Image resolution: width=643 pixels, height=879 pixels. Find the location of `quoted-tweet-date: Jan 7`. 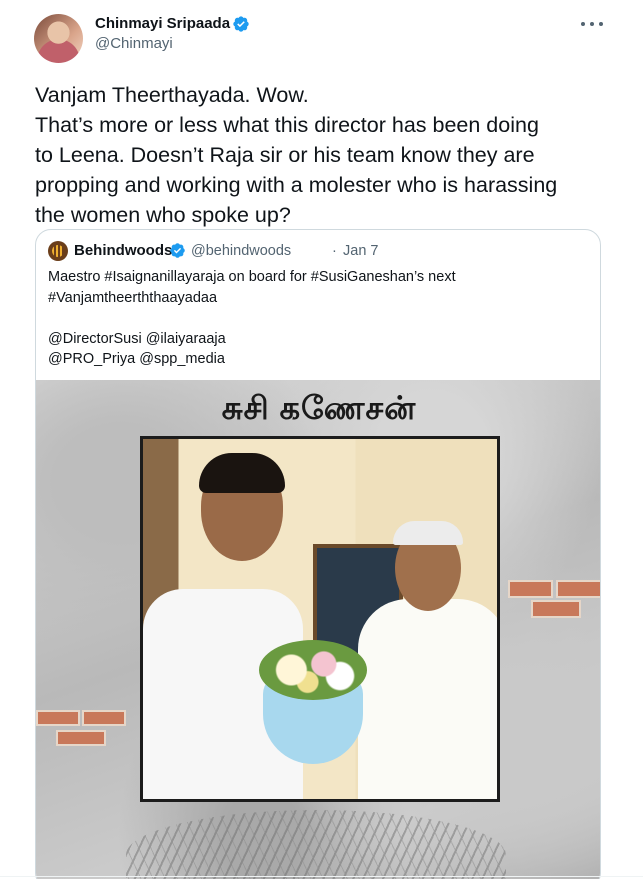

quoted-tweet-date: Jan 7 is located at coordinates (361, 251).